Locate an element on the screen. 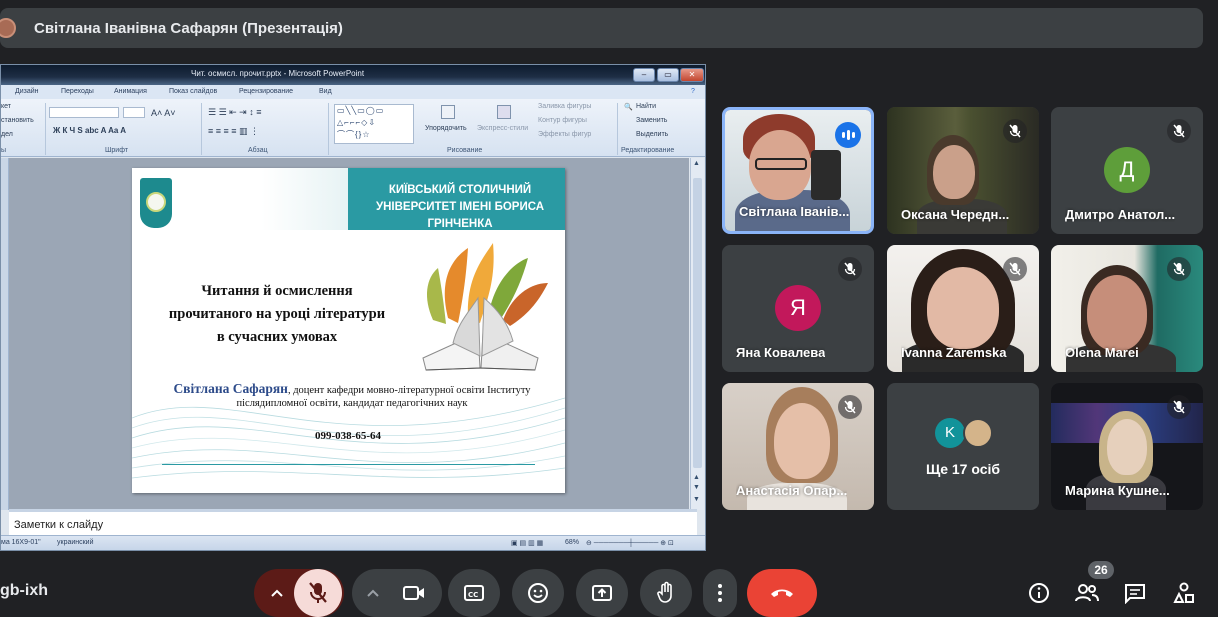 This screenshot has height=617, width=1218. slide-author: Світлана Сафарян is located at coordinates (230, 388).